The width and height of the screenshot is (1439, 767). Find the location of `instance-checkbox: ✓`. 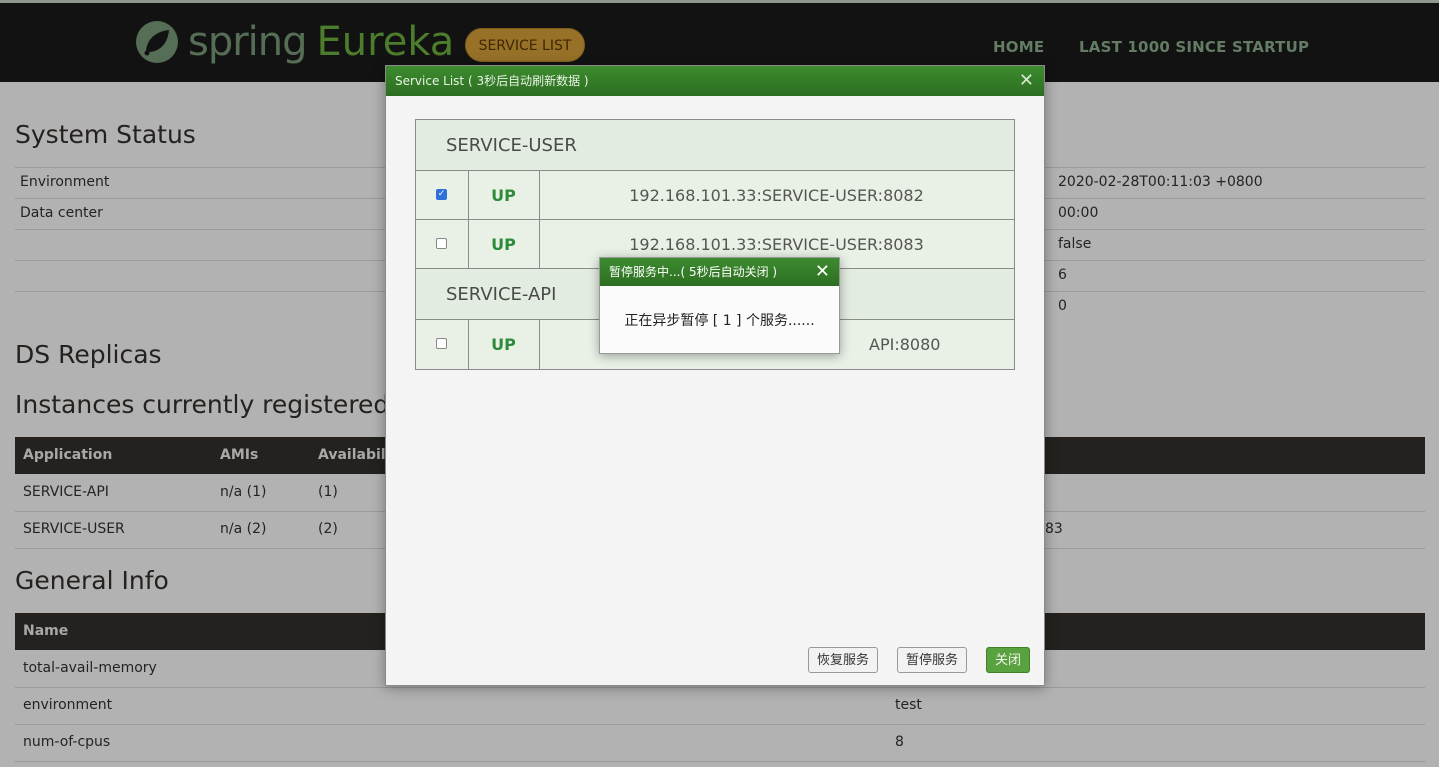

instance-checkbox: ✓ is located at coordinates (441, 194).